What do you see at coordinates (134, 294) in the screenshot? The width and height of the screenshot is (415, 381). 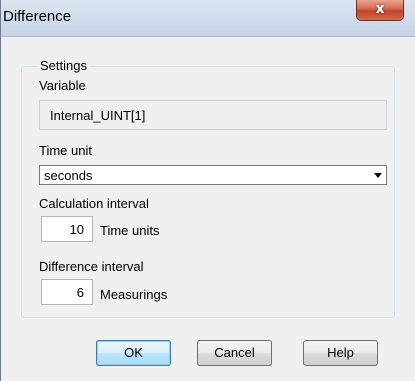 I see `diff-interval-unit: Measurings` at bounding box center [134, 294].